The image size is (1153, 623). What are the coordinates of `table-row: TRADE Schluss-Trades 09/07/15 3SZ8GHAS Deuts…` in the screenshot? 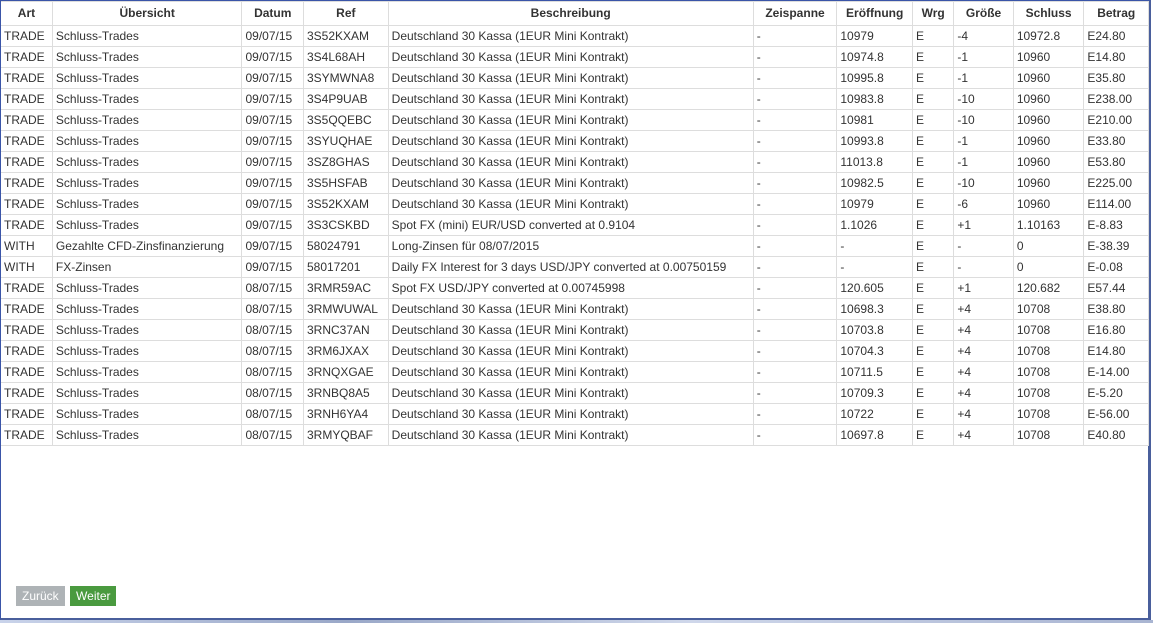 It's located at (575, 162).